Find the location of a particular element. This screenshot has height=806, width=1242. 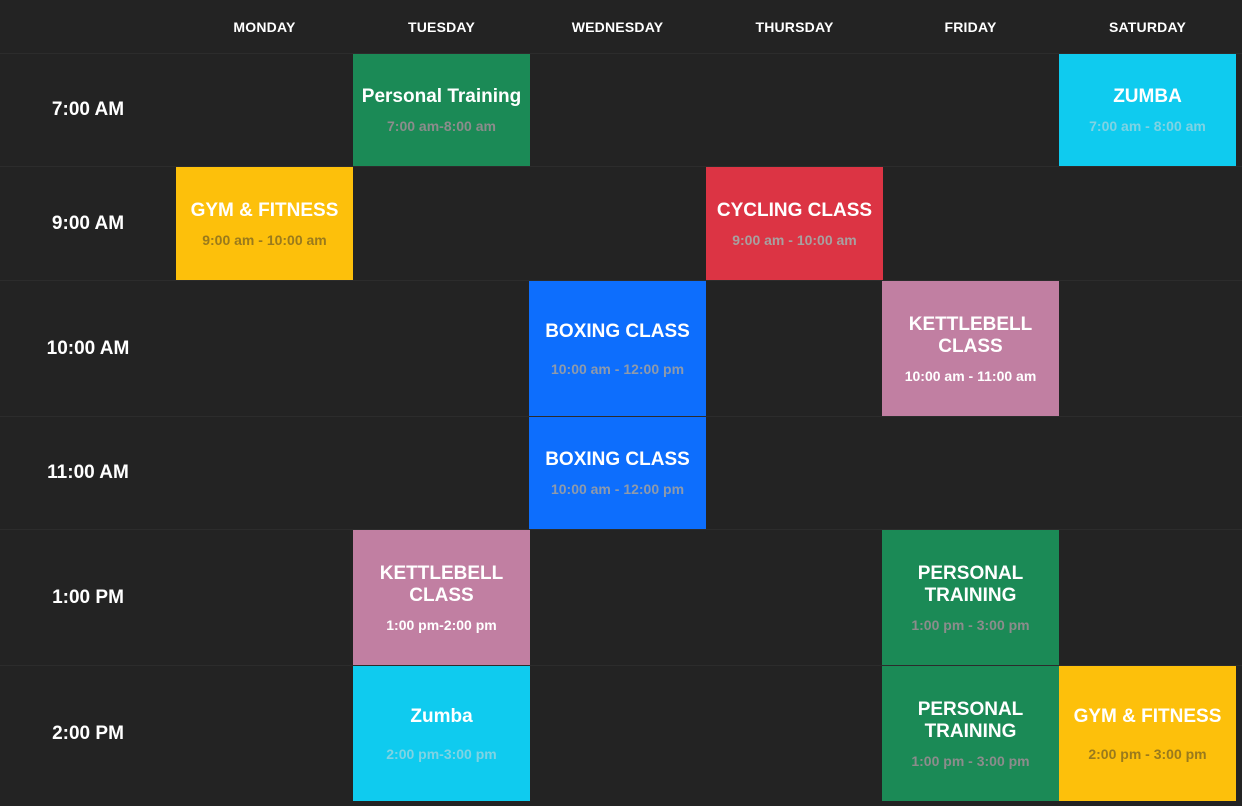

time-slot-label: 7:00 AM is located at coordinates (88, 109).